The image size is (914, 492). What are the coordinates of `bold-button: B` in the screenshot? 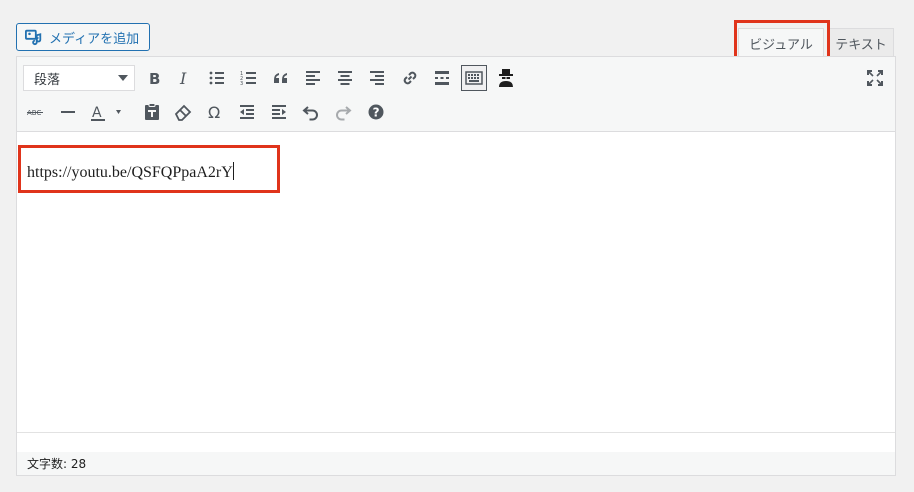 It's located at (154, 78).